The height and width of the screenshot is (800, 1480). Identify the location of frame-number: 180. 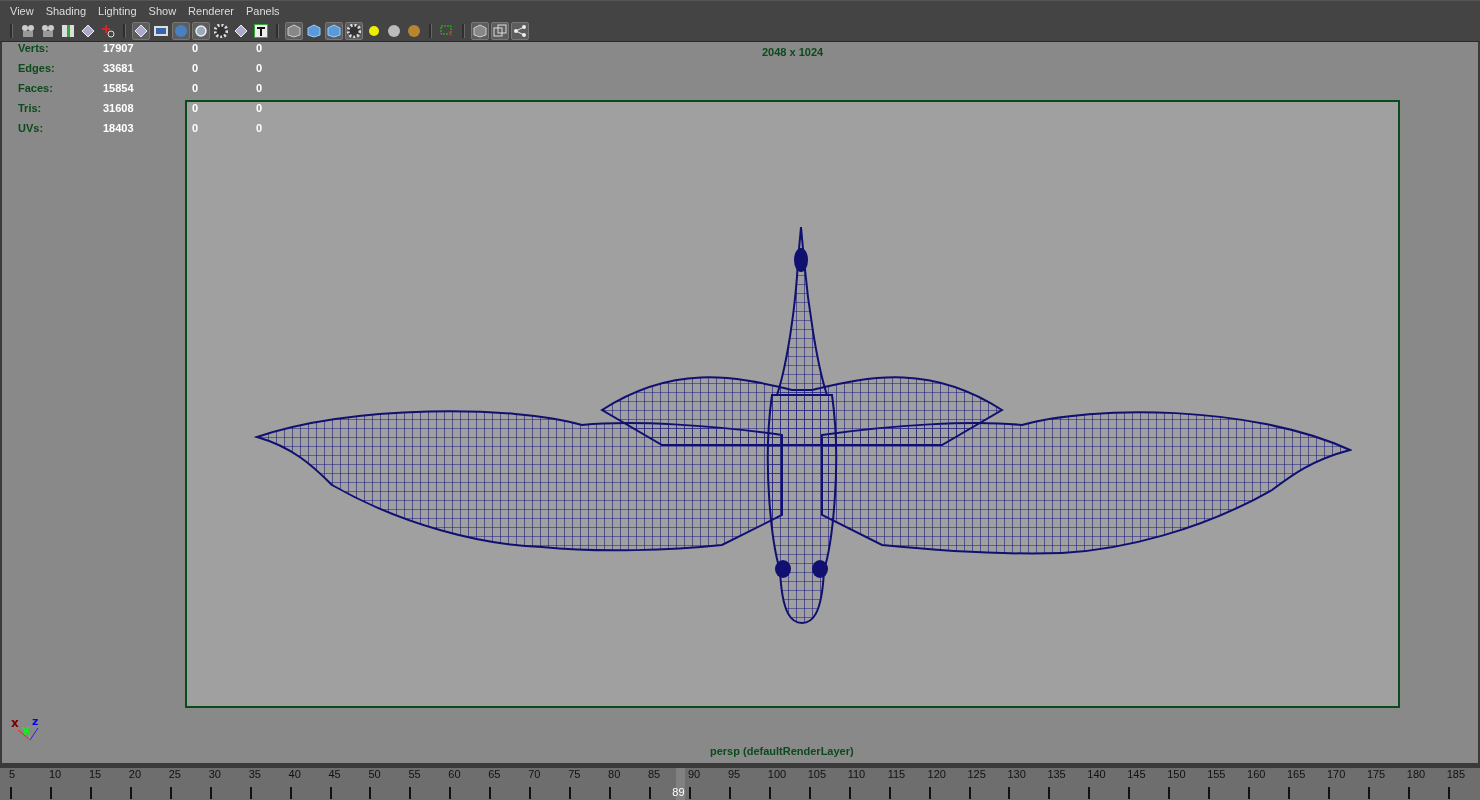
(1416, 775).